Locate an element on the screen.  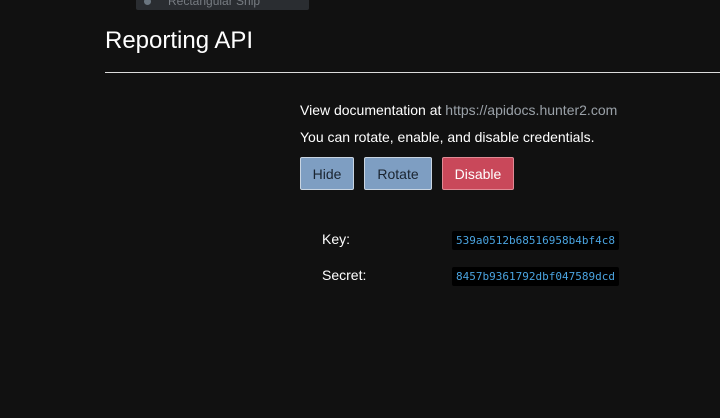
title-divider is located at coordinates (412, 72).